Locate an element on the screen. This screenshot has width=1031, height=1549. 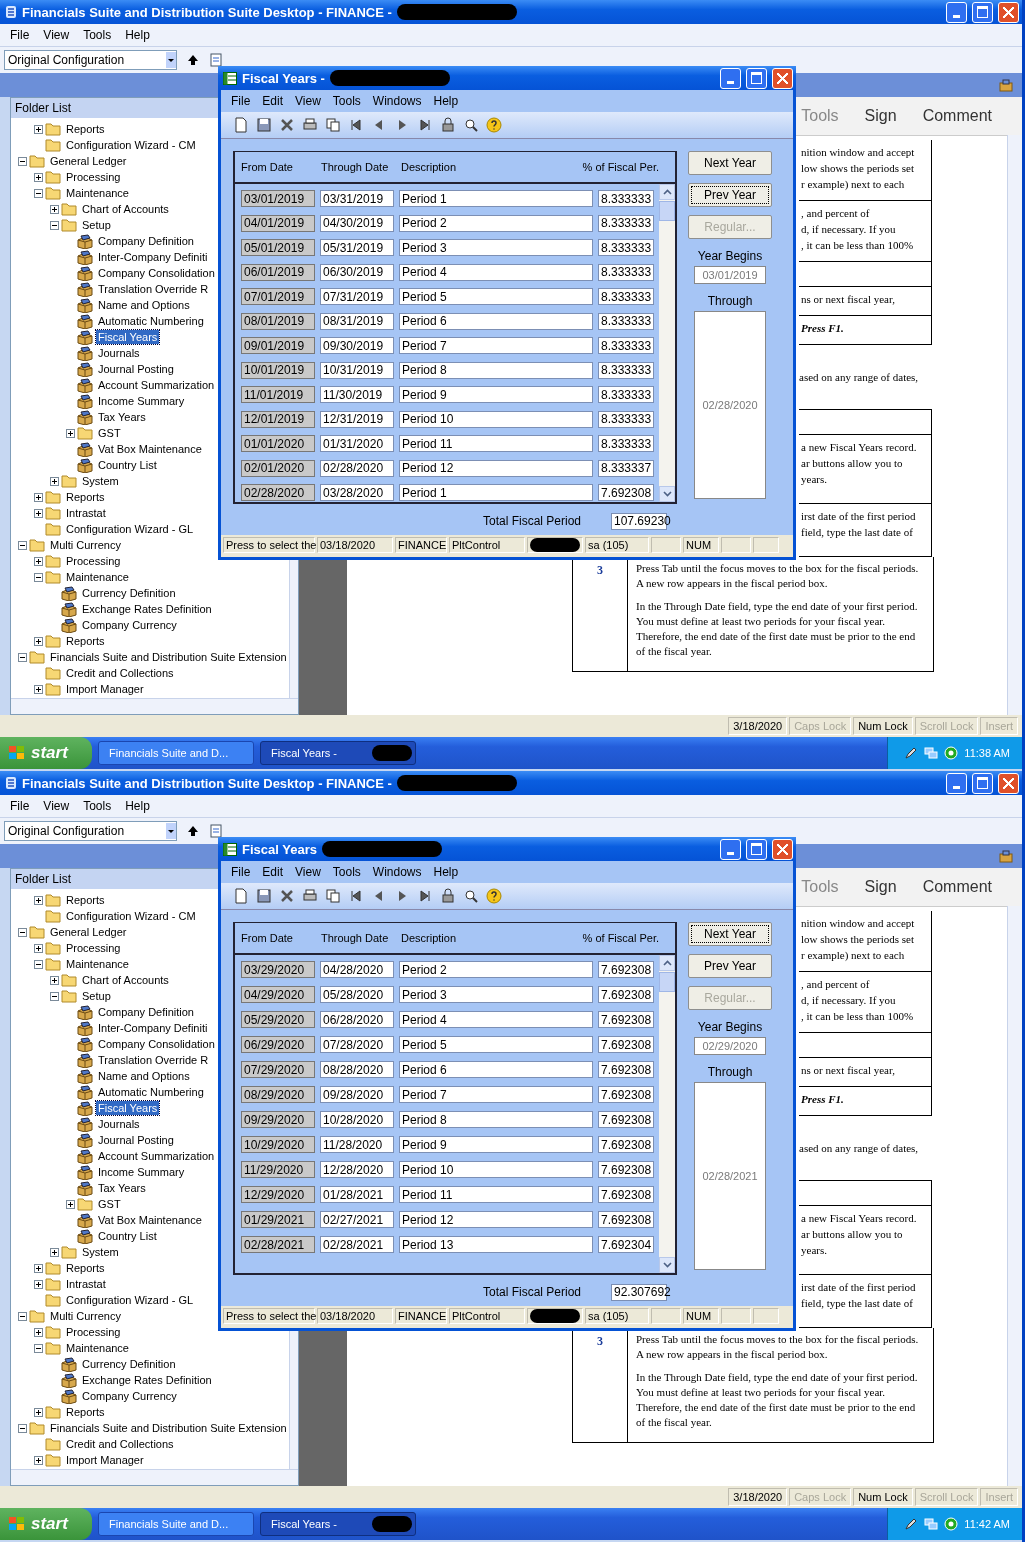
scroll-up-icon is located at coordinates (667, 963).